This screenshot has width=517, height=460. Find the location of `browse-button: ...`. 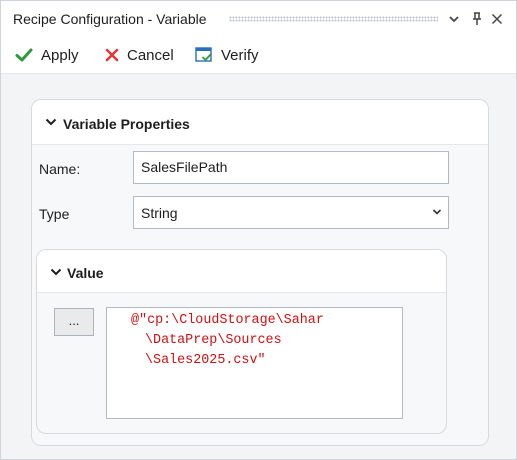

browse-button: ... is located at coordinates (74, 322).